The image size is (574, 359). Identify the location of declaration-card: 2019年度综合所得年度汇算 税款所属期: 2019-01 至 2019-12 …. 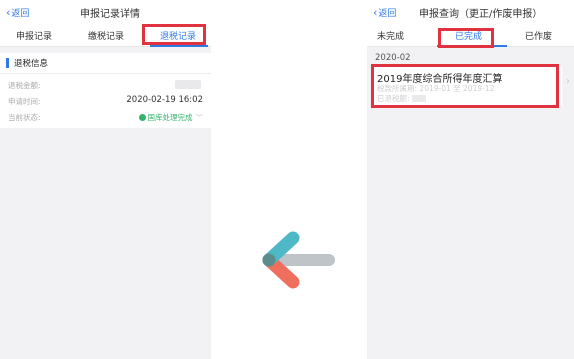
(470, 86).